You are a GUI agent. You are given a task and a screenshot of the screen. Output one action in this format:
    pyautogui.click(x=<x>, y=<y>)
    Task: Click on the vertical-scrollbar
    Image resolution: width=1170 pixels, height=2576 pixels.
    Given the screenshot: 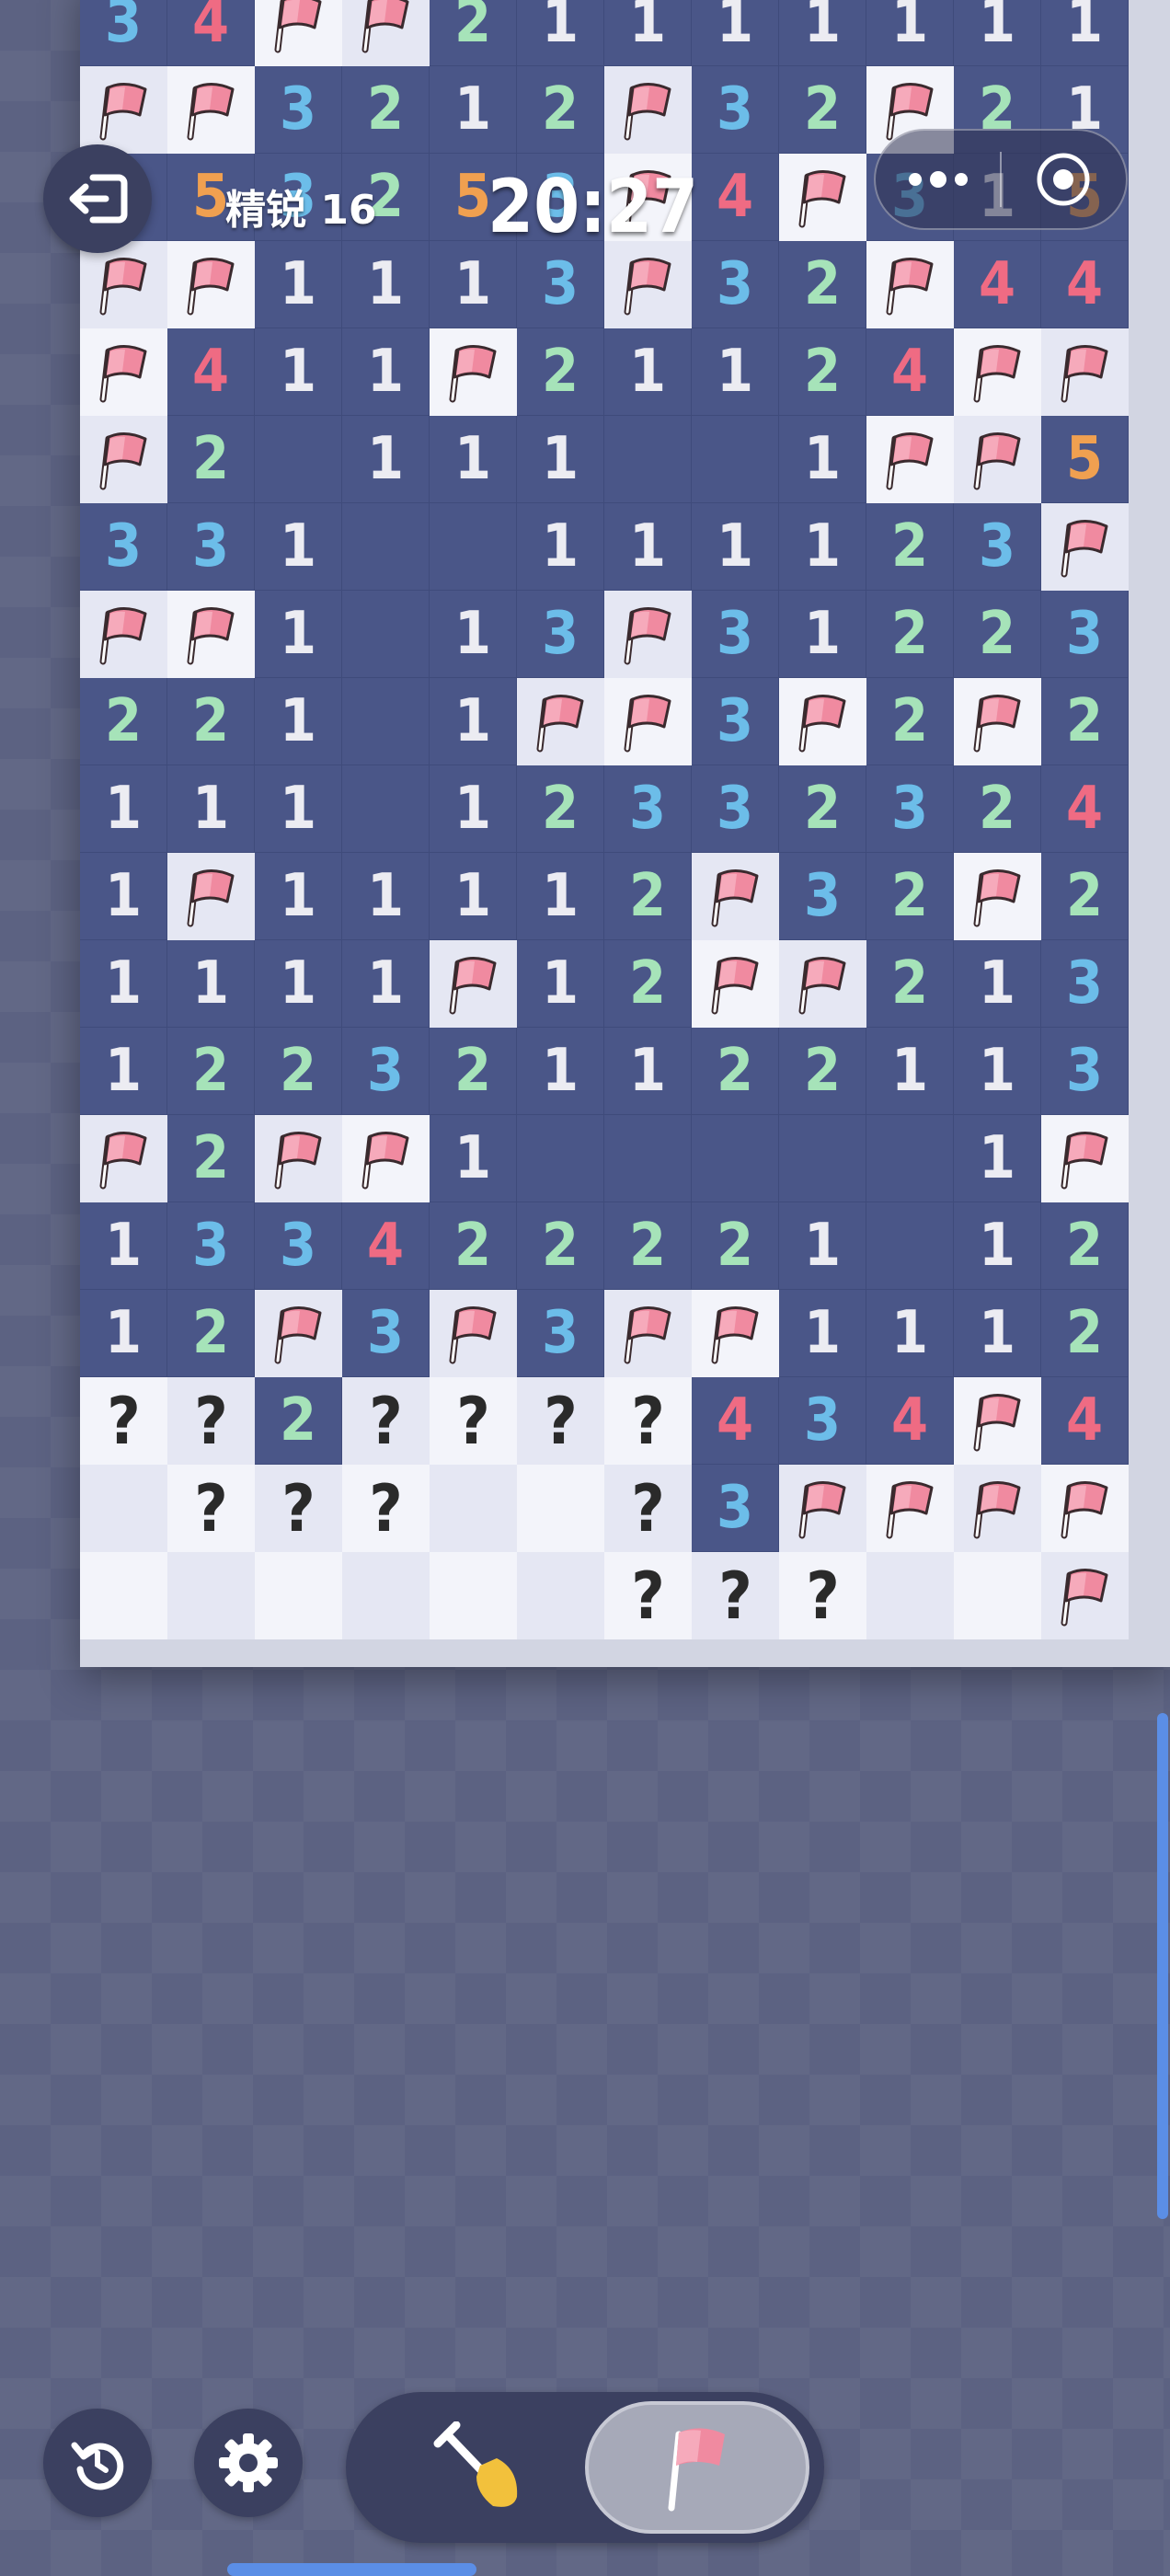 What is the action you would take?
    pyautogui.click(x=1162, y=1966)
    